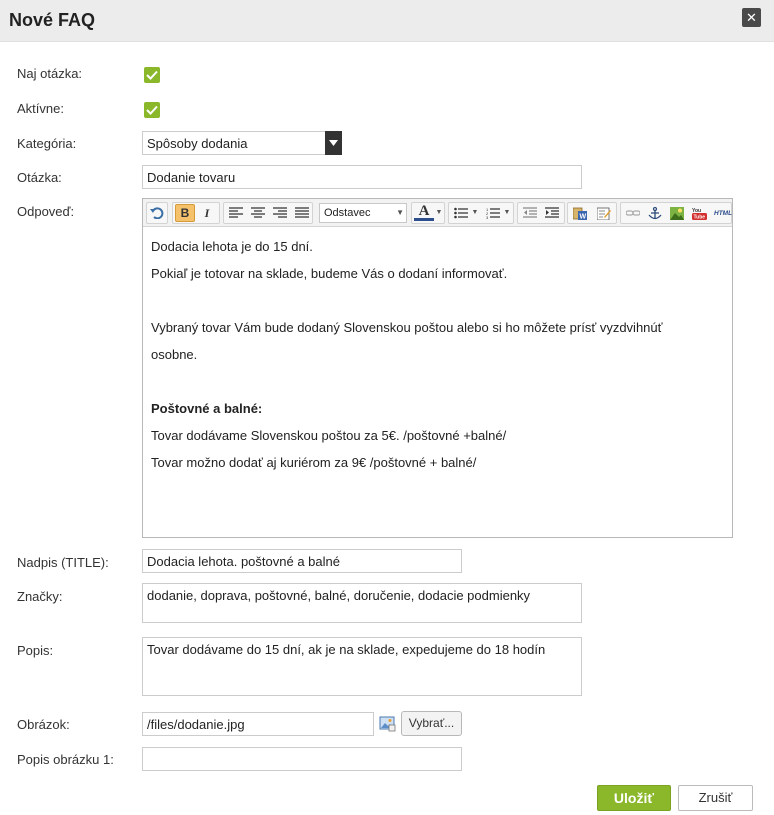 This screenshot has width=774, height=815. I want to click on undo-group, so click(157, 213).